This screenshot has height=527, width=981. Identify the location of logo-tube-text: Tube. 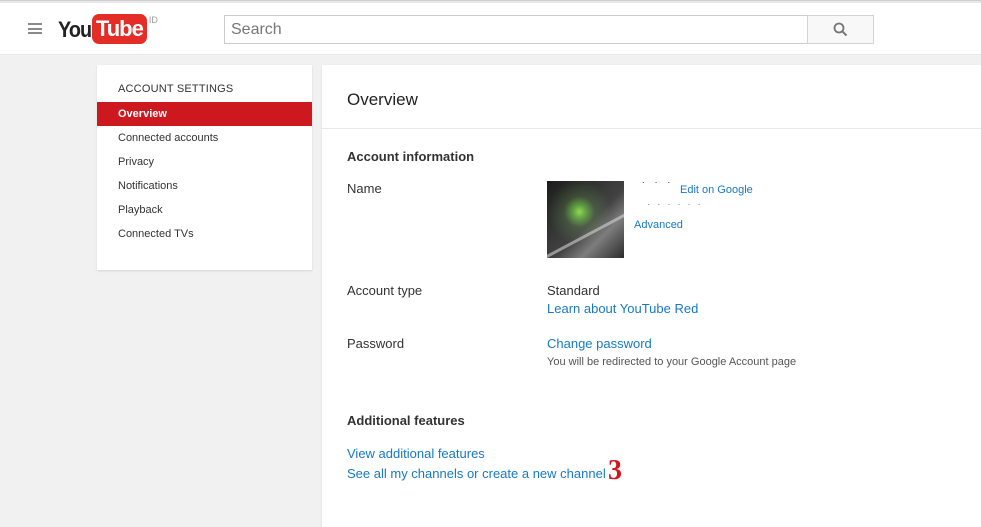
(119, 29).